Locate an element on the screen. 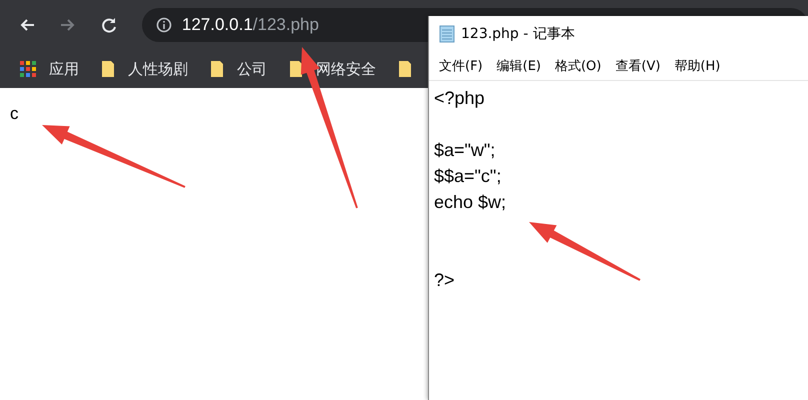 This screenshot has height=400, width=808. bookmark-link: 人性场剧 is located at coordinates (158, 69).